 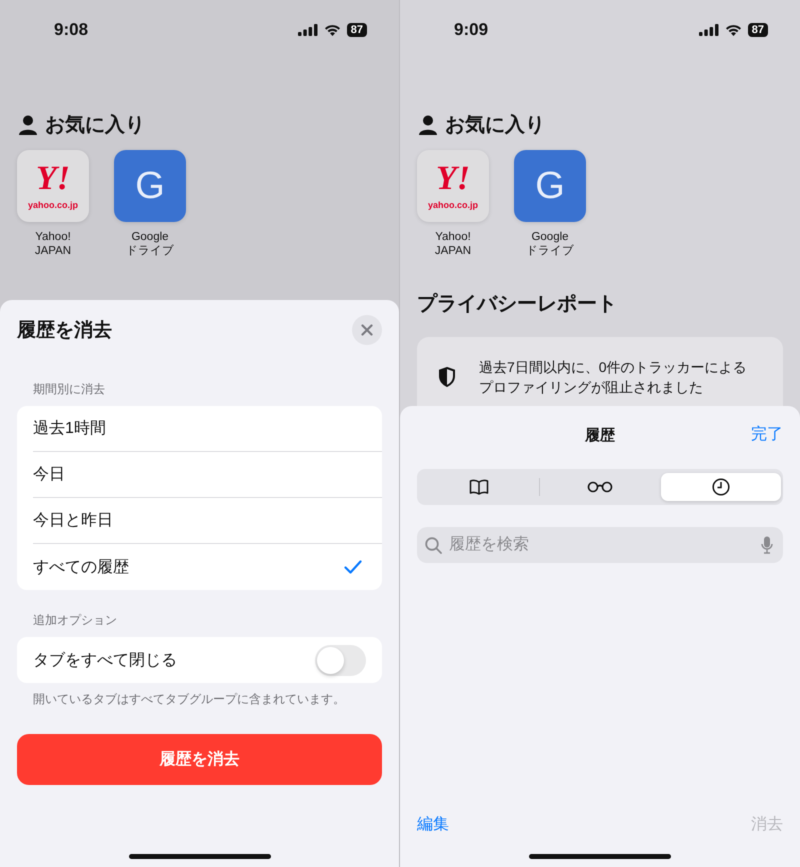 I want to click on period-option: すべての履歴, so click(x=207, y=567).